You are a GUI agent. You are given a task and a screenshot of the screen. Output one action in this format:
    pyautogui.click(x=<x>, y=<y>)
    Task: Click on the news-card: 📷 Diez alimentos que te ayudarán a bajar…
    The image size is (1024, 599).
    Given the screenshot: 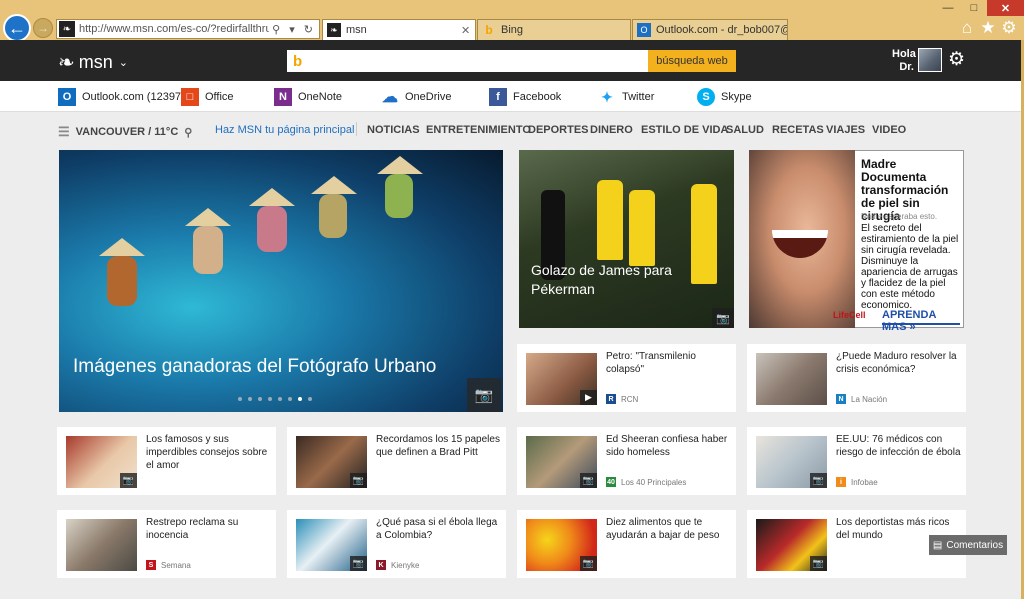 What is the action you would take?
    pyautogui.click(x=626, y=544)
    